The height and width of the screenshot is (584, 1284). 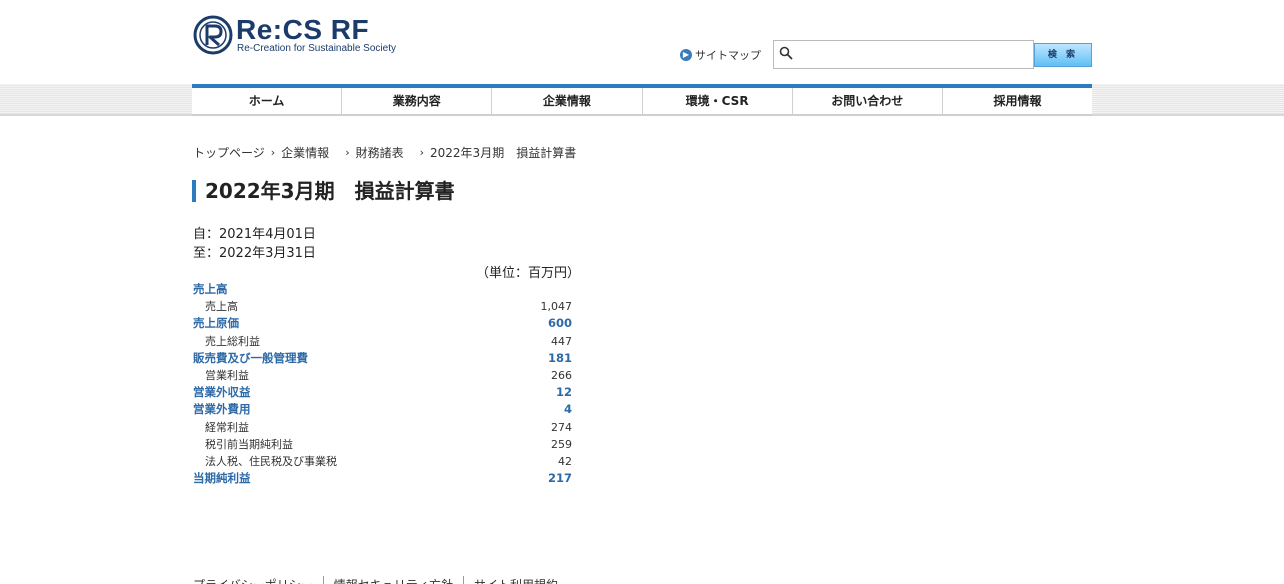 What do you see at coordinates (561, 444) in the screenshot?
I see `row-value: 259` at bounding box center [561, 444].